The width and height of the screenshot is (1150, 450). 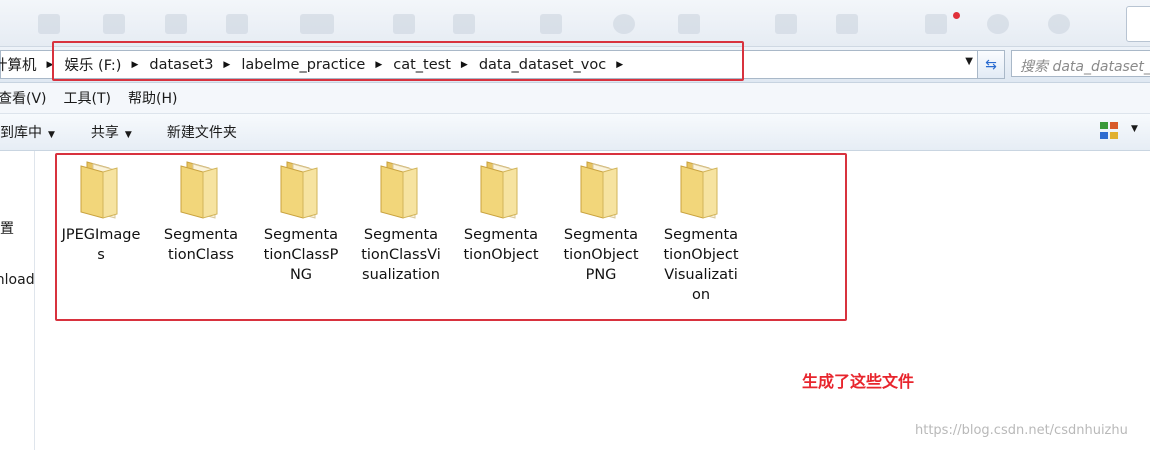 What do you see at coordinates (21, 133) in the screenshot?
I see `include-library-label: 包含到库中` at bounding box center [21, 133].